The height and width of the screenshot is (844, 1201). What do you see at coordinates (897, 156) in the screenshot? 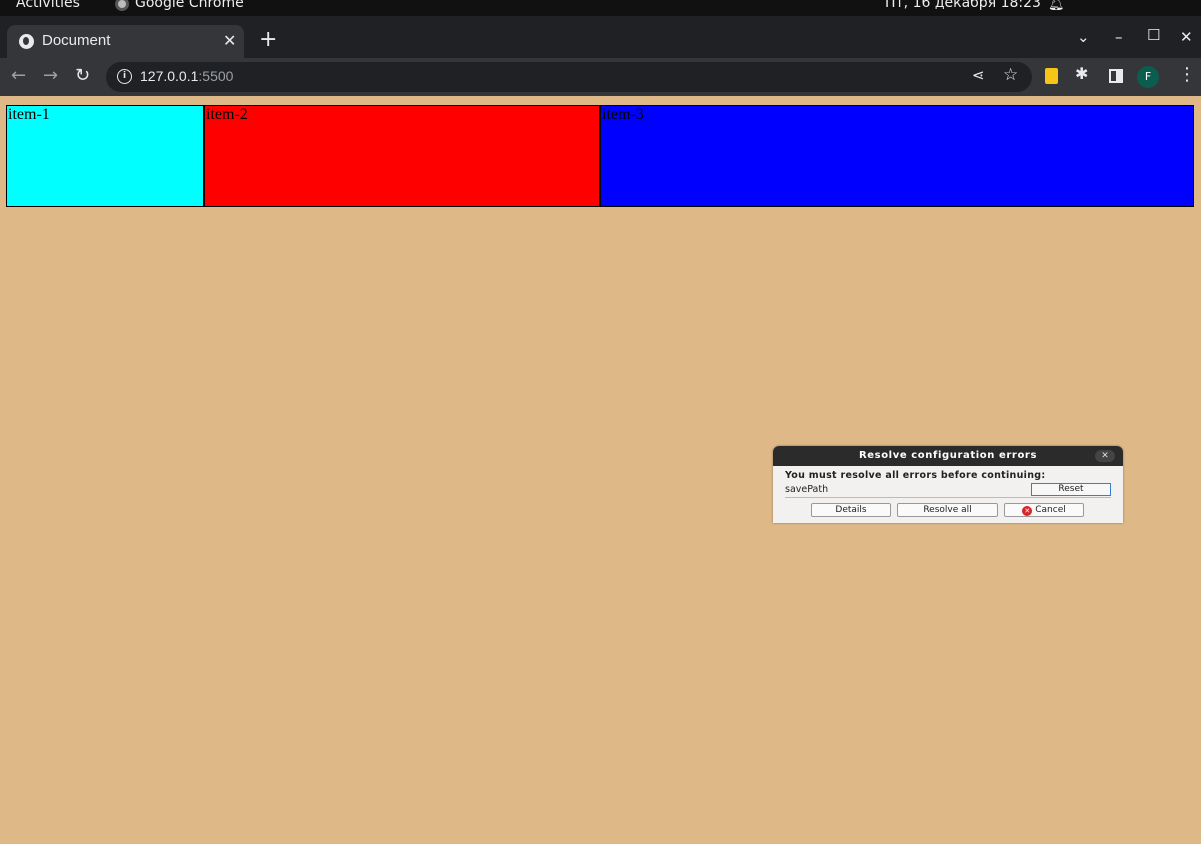
I see `item-3-box: item-3` at bounding box center [897, 156].